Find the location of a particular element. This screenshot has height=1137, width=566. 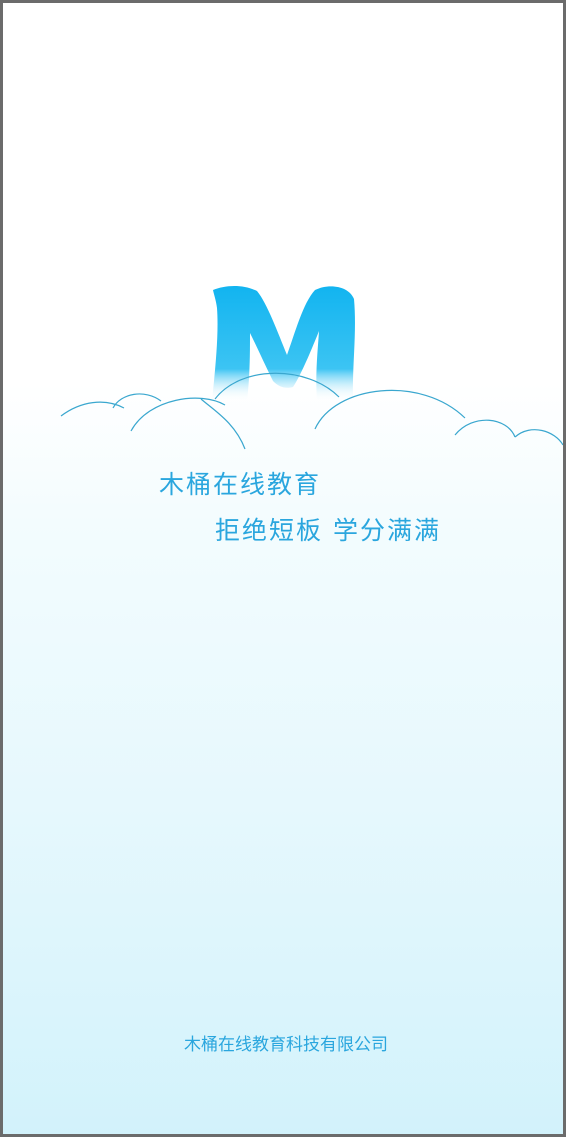

slogan-line-1: 木桶在线教育 is located at coordinates (240, 484).